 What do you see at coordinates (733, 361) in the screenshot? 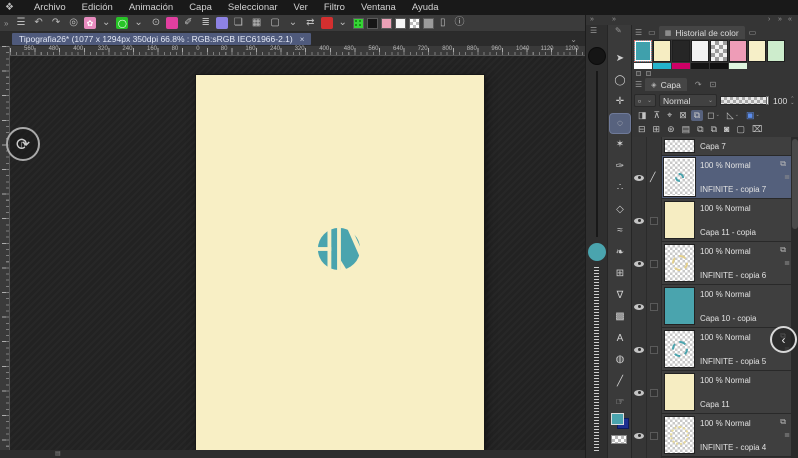
I see `layer-name: INFINITE - copia 5` at bounding box center [733, 361].